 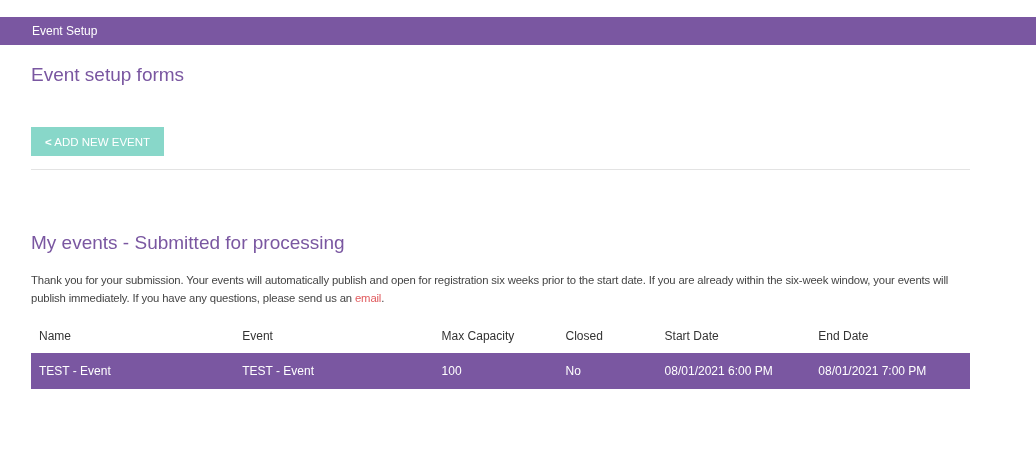 What do you see at coordinates (873, 371) in the screenshot?
I see `table-cell-text: 08/01/2021 7:00 PM` at bounding box center [873, 371].